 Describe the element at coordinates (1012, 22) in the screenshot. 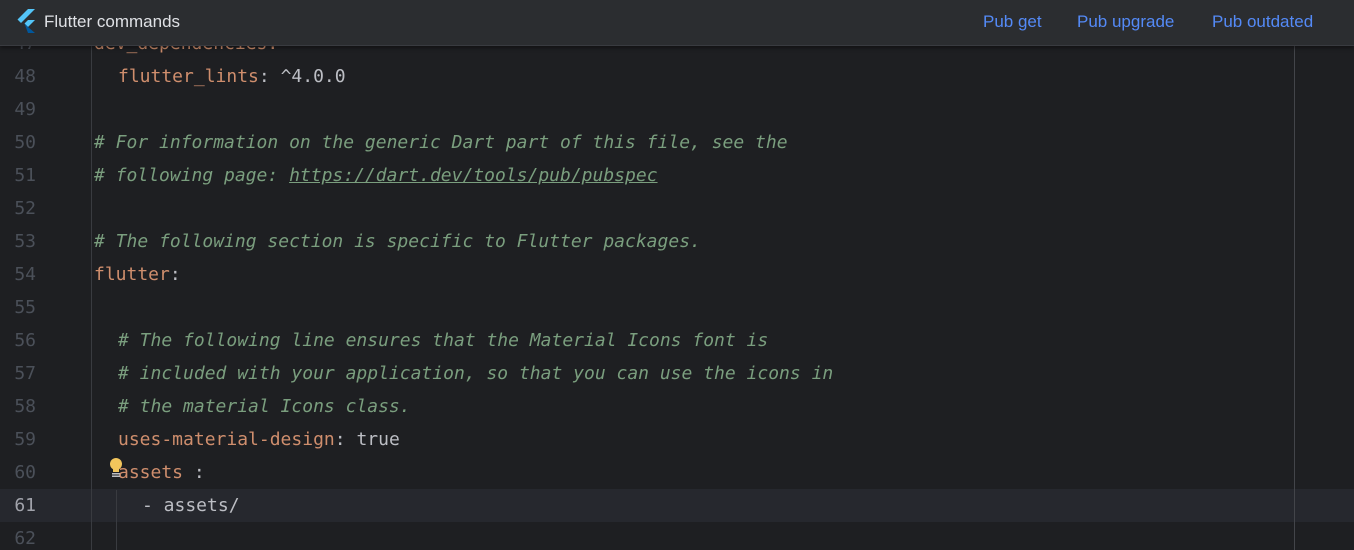

I see `pub-get-link: Pub get` at that location.